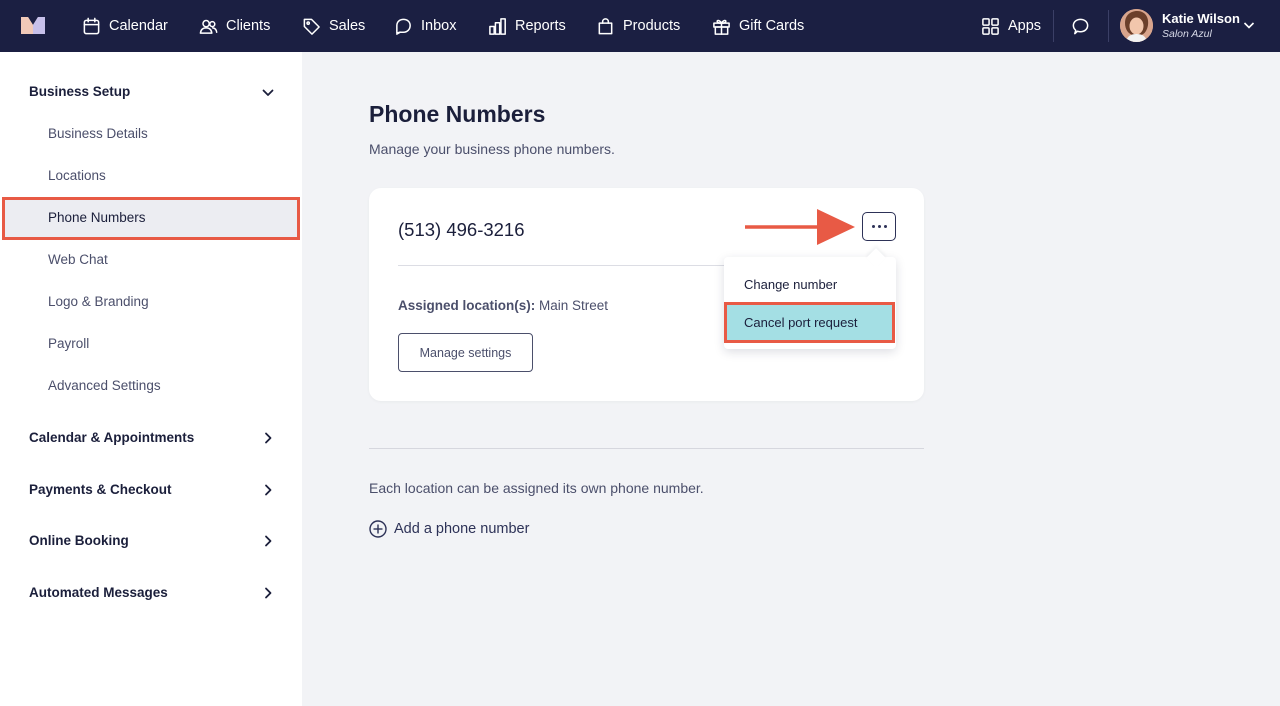 The width and height of the screenshot is (1280, 706). I want to click on user-avatar, so click(1136, 25).